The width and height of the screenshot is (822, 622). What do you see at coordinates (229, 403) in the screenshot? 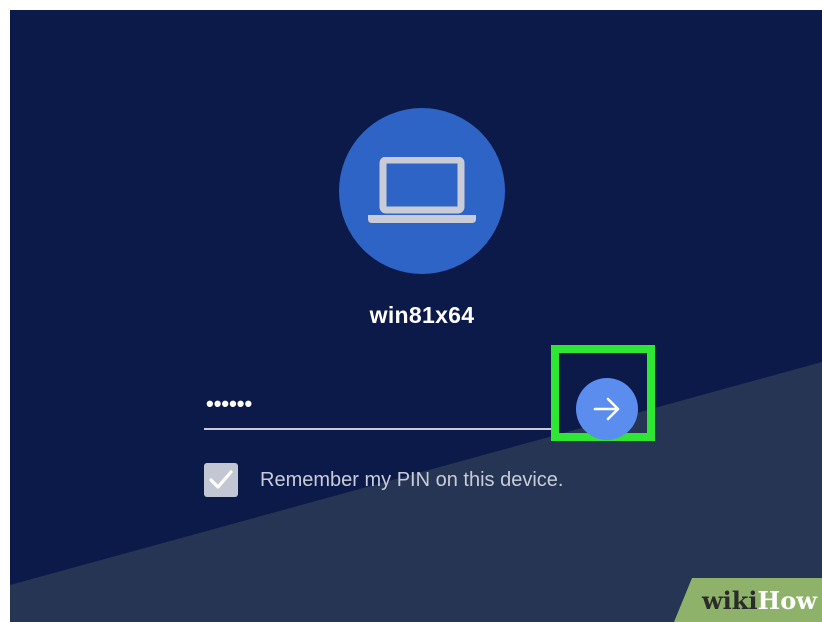
I see `pin-masked-value: ••••••` at bounding box center [229, 403].